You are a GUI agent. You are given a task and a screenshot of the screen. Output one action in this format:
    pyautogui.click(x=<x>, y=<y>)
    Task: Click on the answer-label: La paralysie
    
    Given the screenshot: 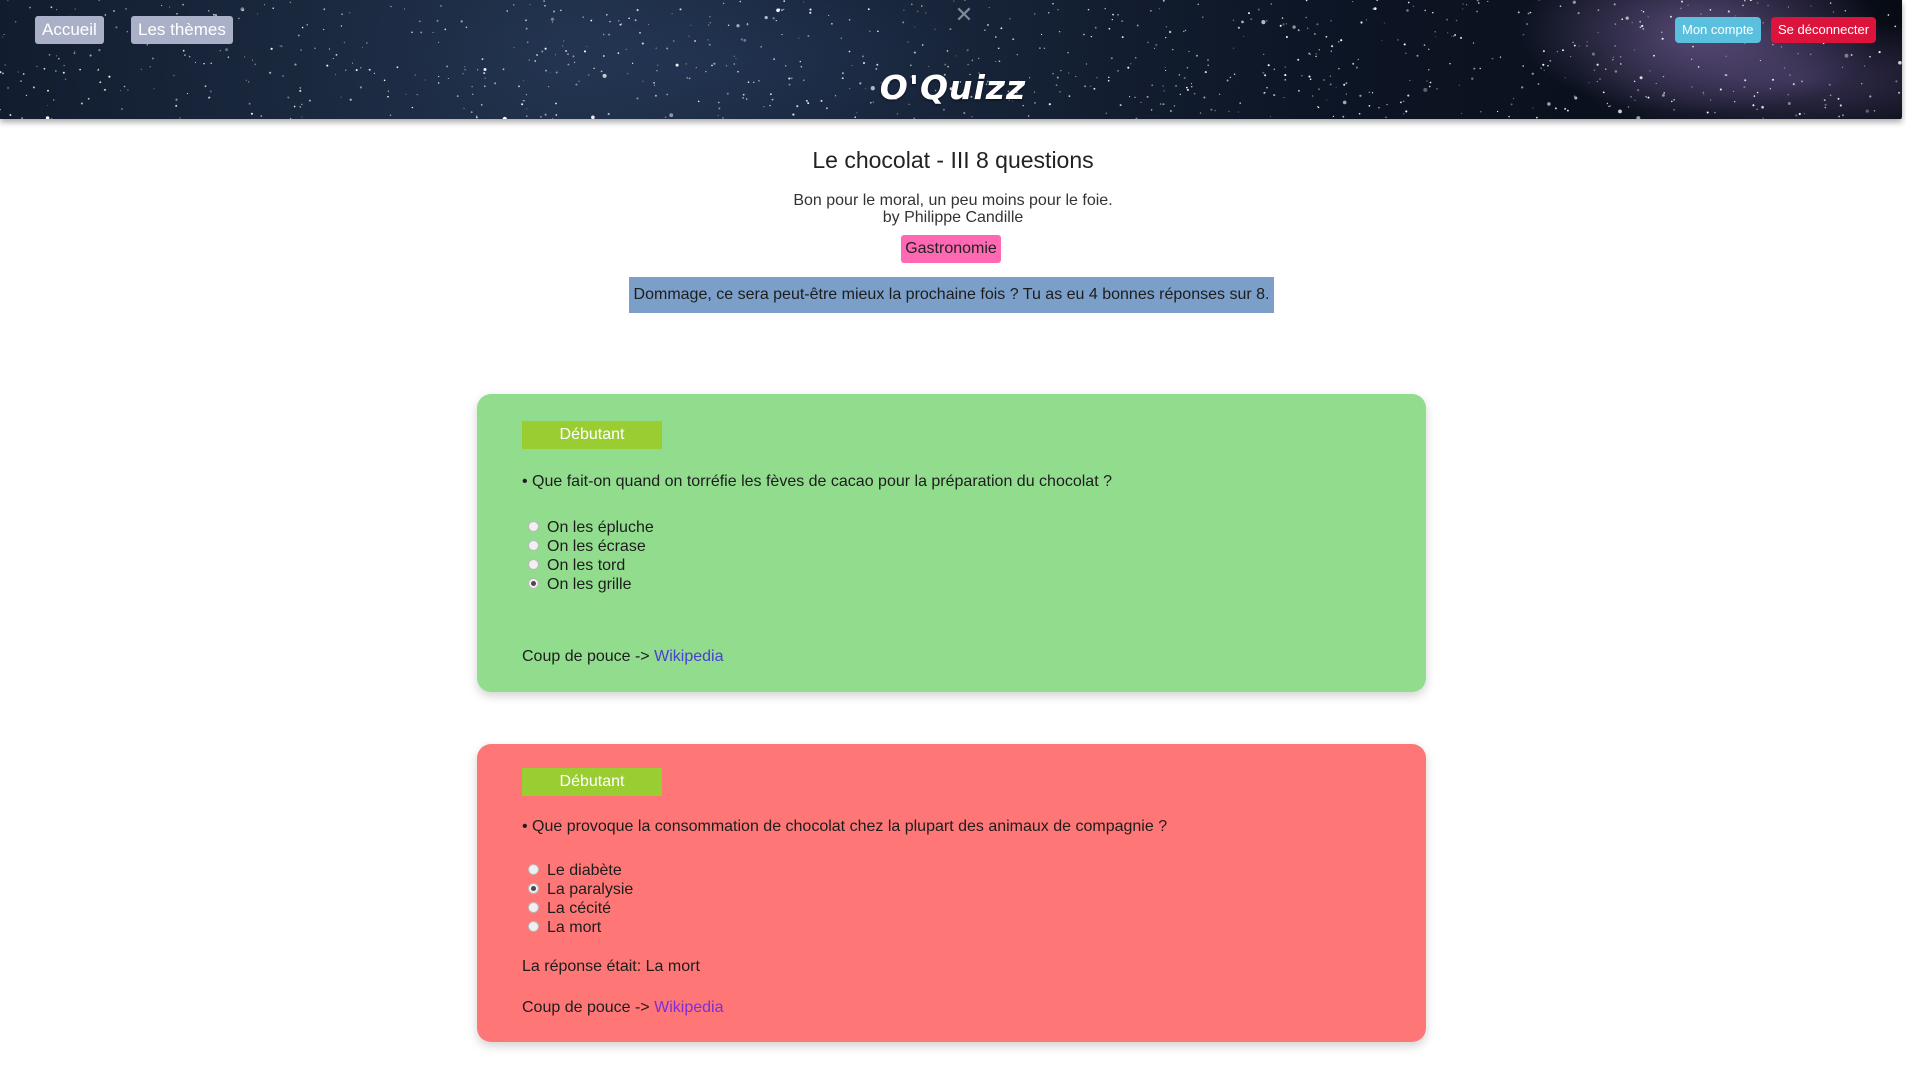 What is the action you would take?
    pyautogui.click(x=590, y=889)
    